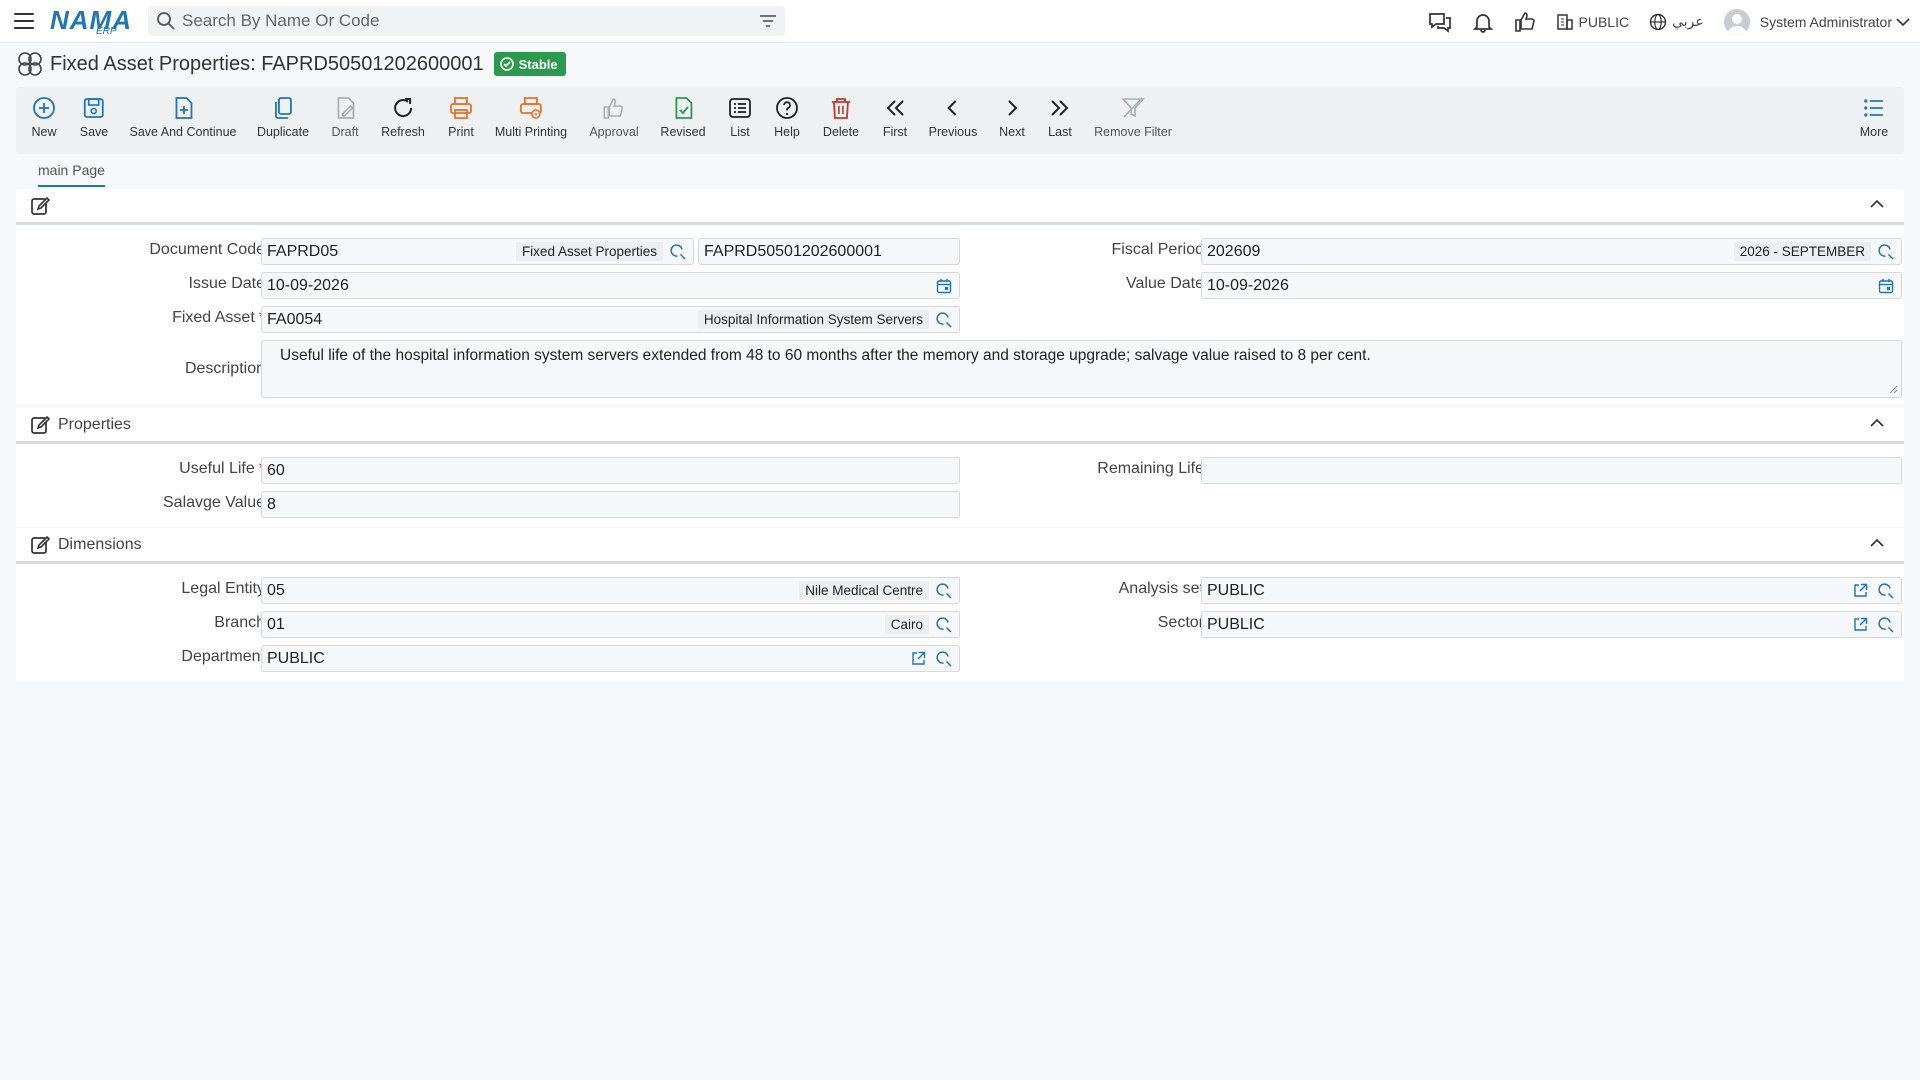 This screenshot has width=1920, height=1080. I want to click on delete-button: Delete, so click(841, 117).